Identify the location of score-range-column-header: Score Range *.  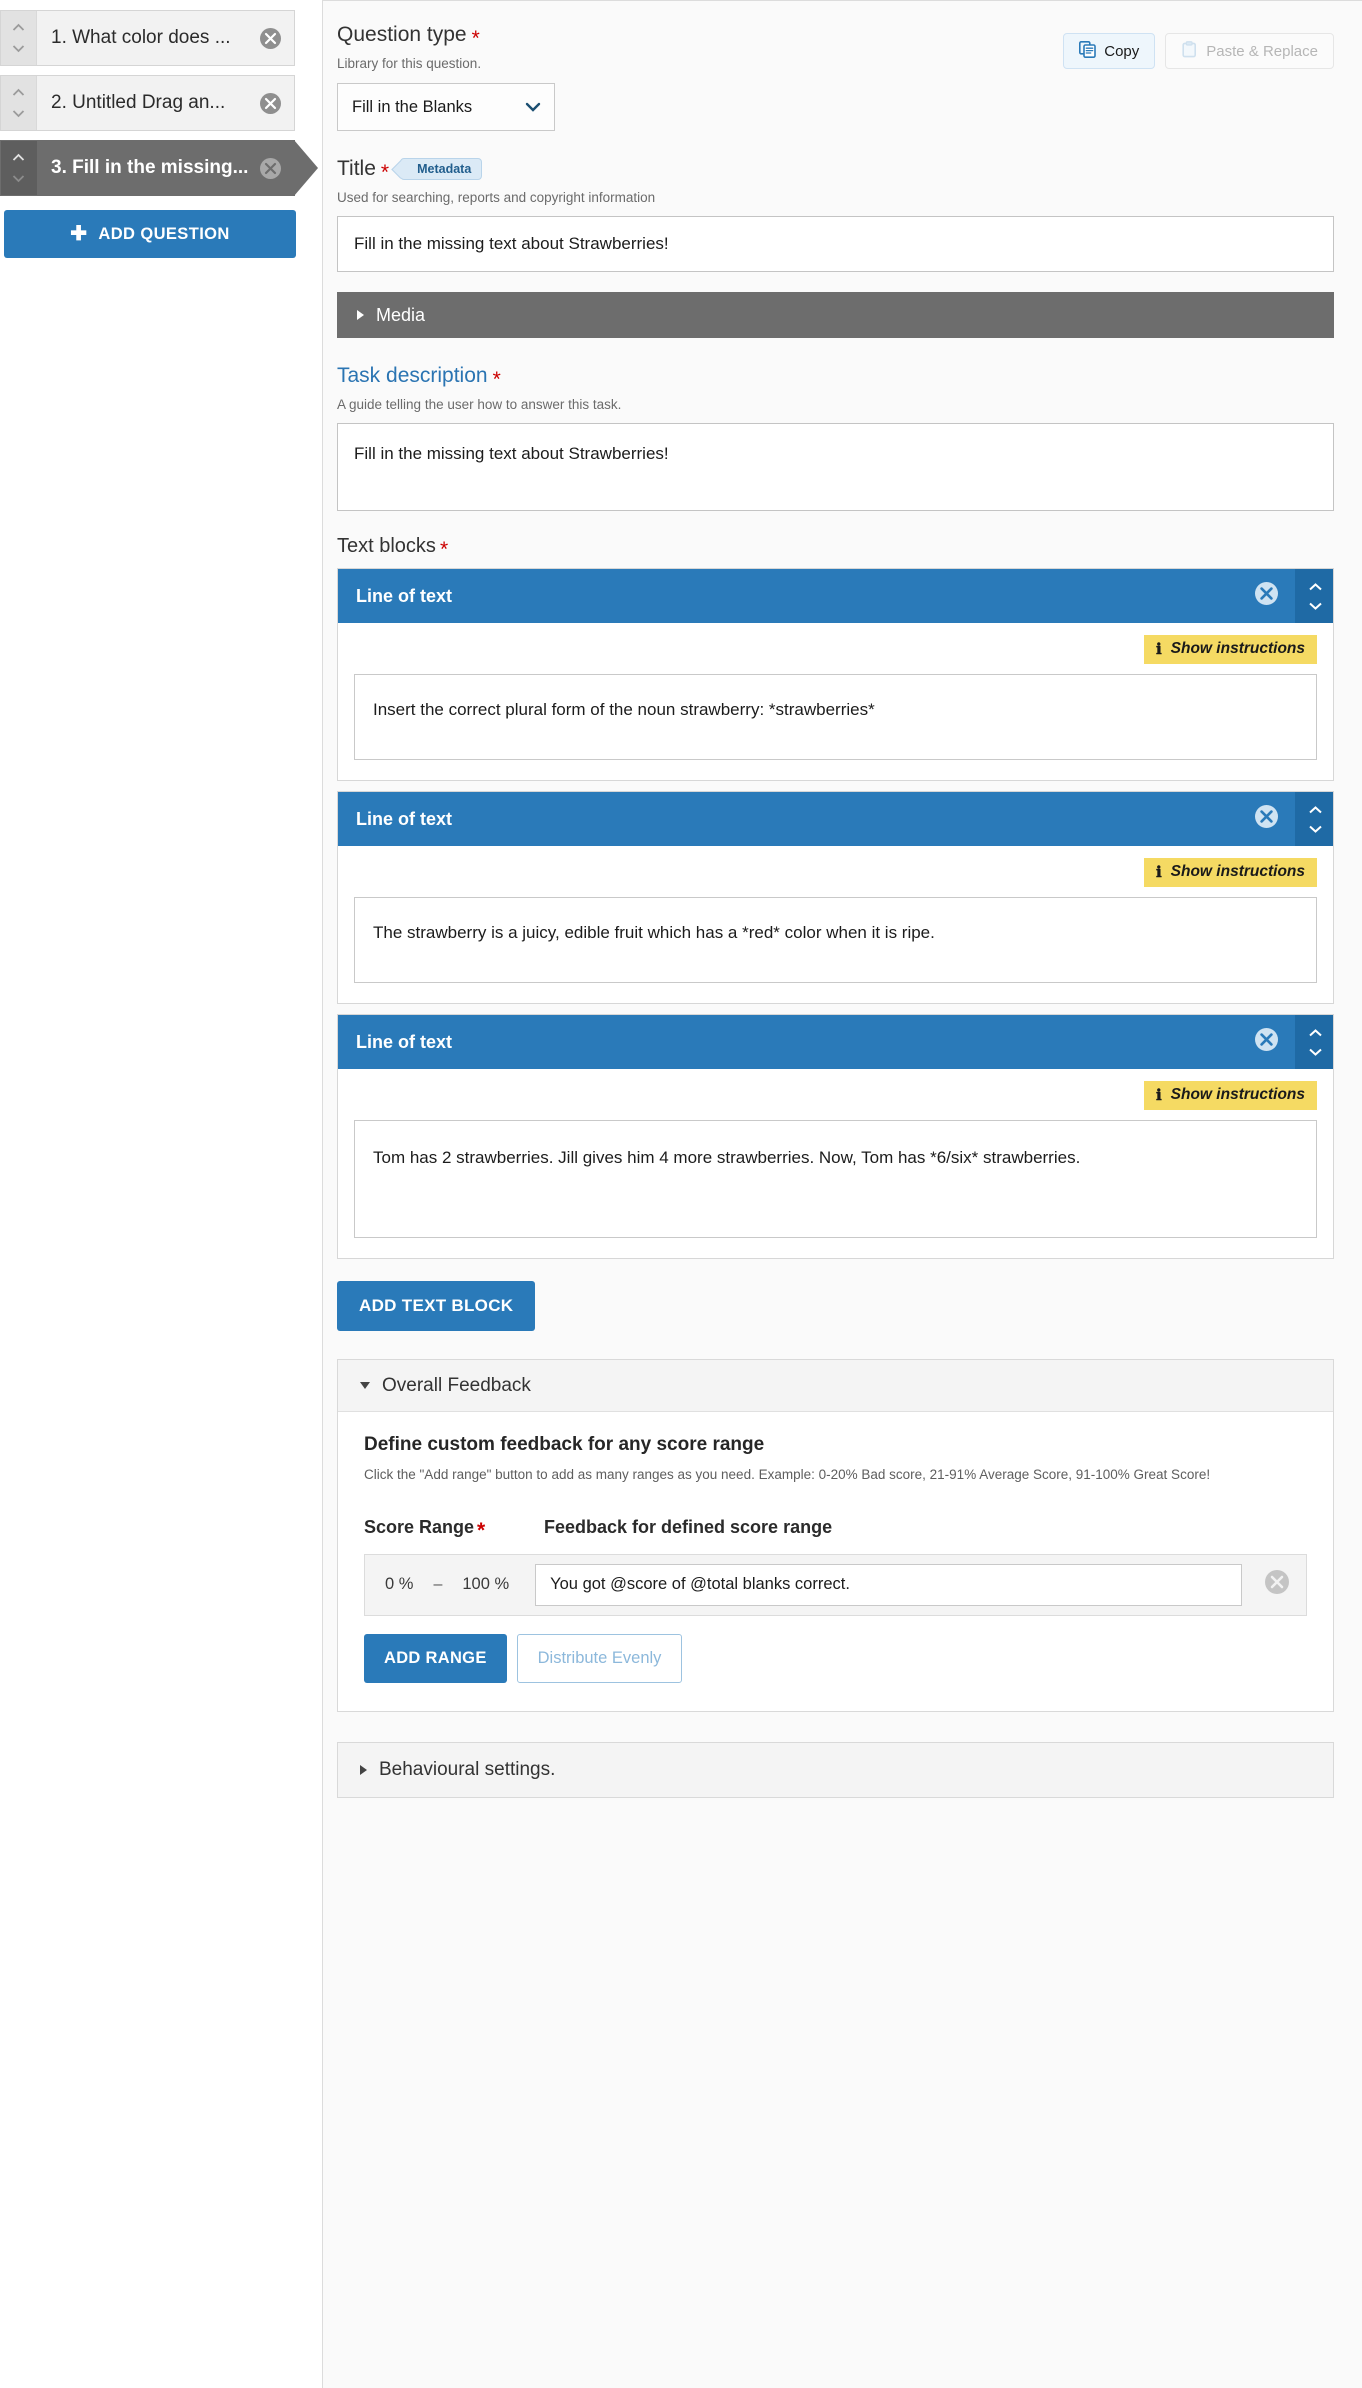
(454, 1529).